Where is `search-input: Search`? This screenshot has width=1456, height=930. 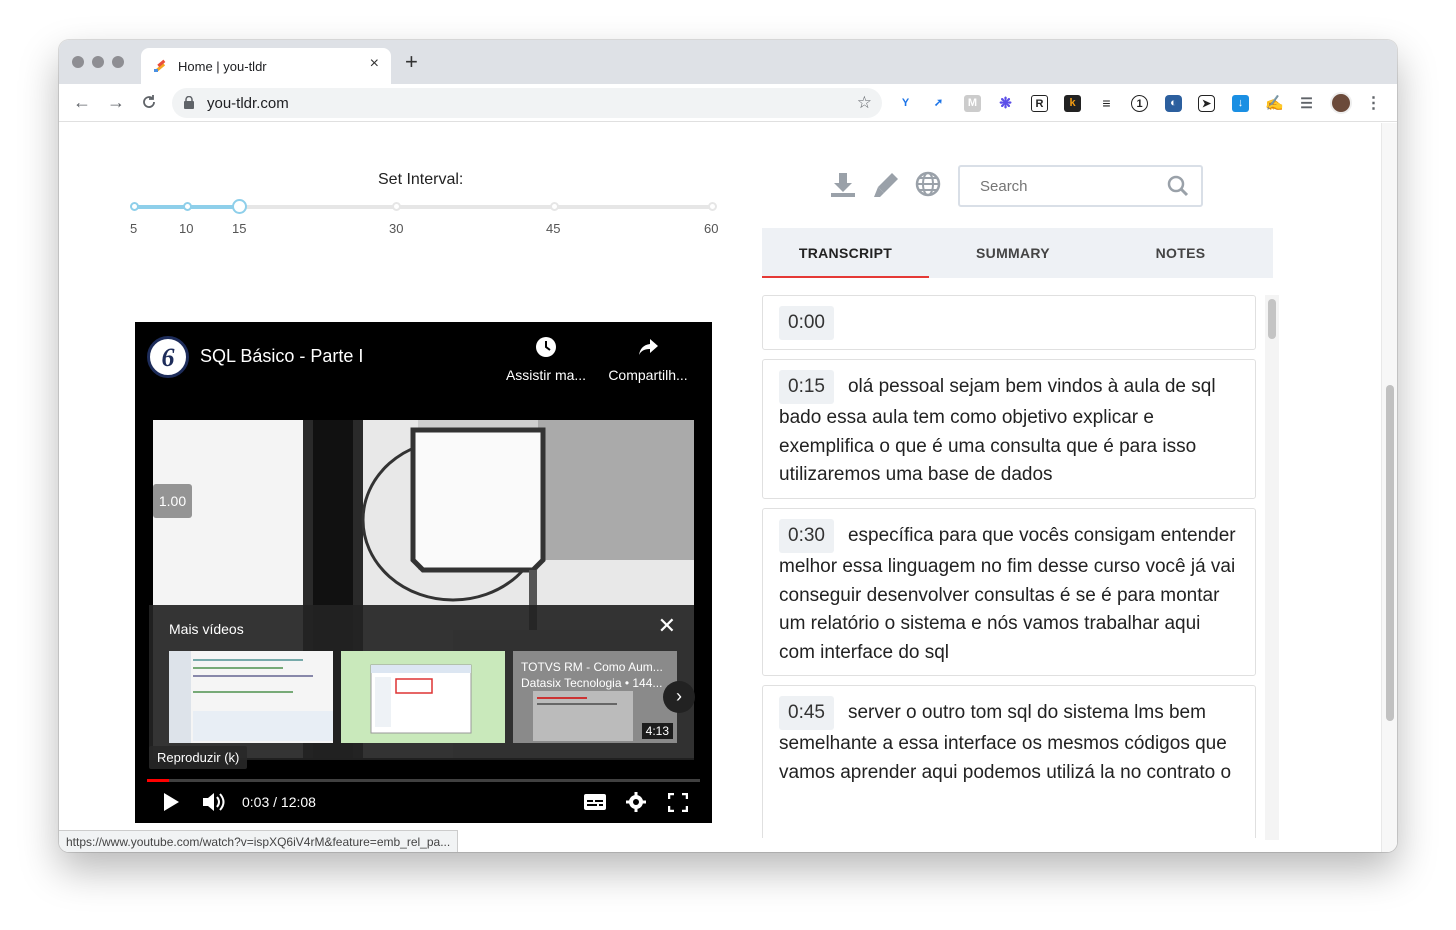 search-input: Search is located at coordinates (1080, 186).